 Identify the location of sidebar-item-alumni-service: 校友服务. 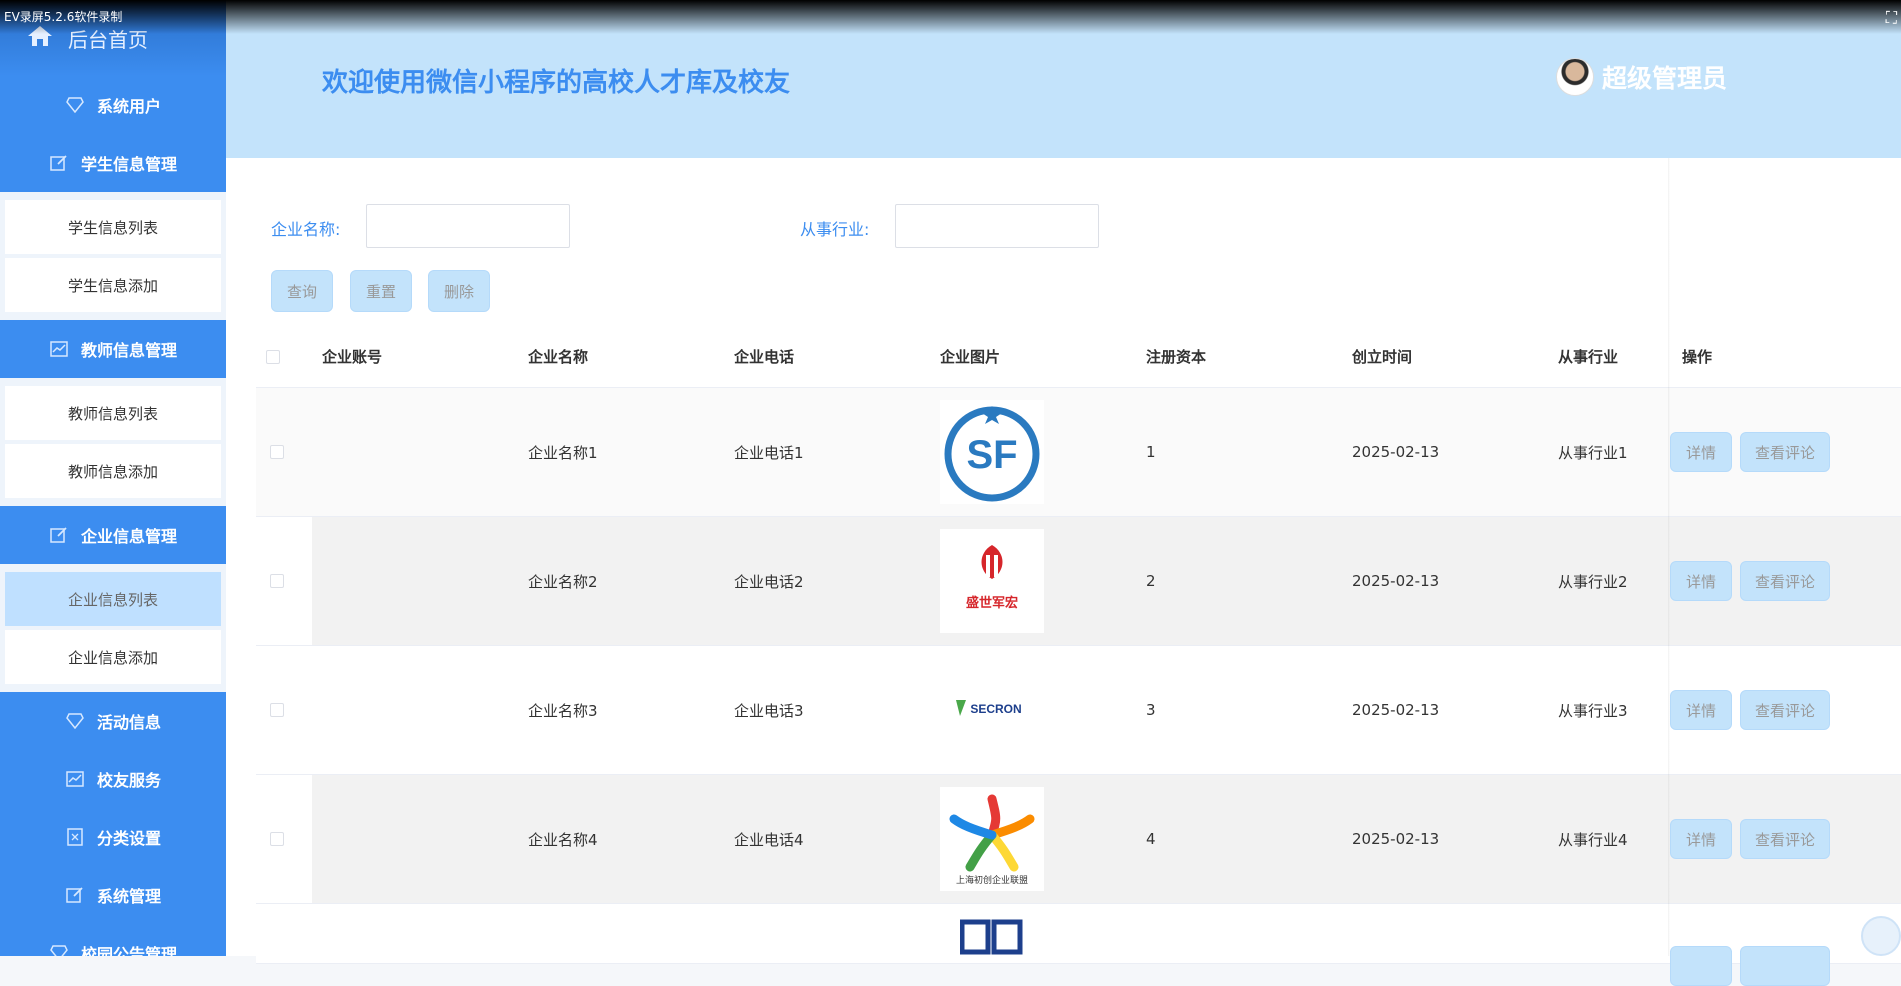
(113, 779).